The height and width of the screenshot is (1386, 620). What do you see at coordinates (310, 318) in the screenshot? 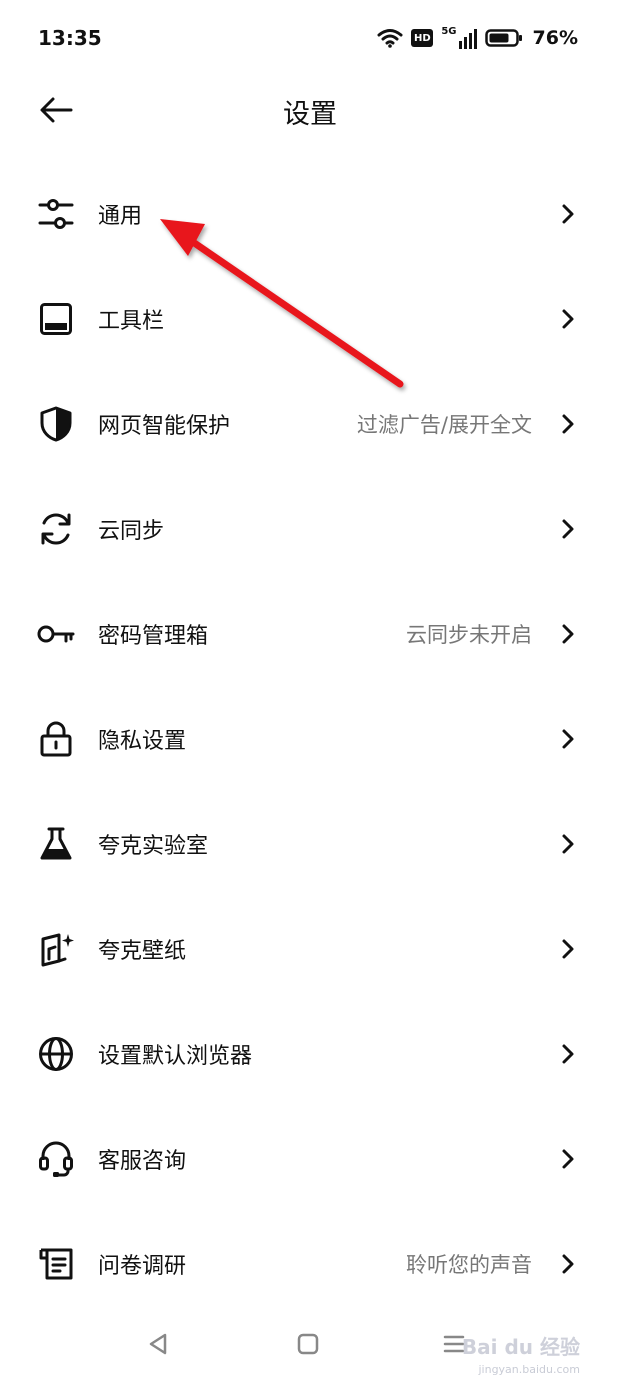
I see `menu-item-toolbar: 工具栏` at bounding box center [310, 318].